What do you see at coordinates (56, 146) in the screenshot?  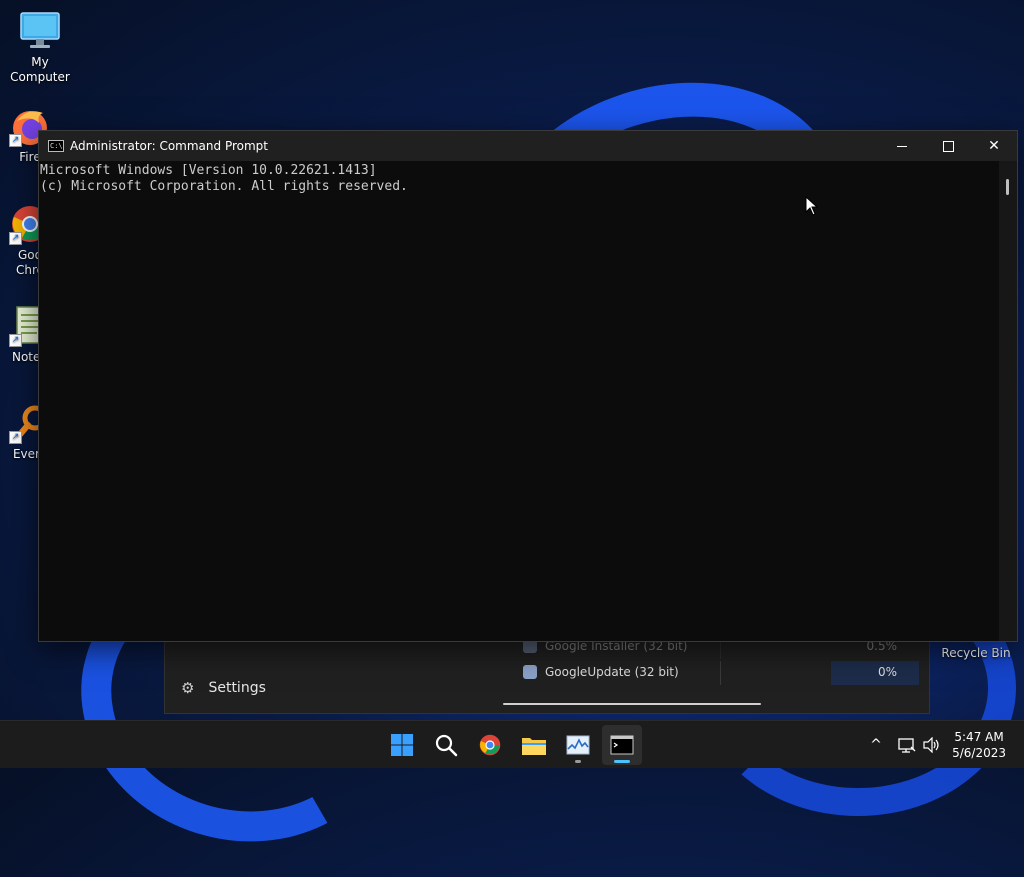 I see `command-prompt-icon: C:\` at bounding box center [56, 146].